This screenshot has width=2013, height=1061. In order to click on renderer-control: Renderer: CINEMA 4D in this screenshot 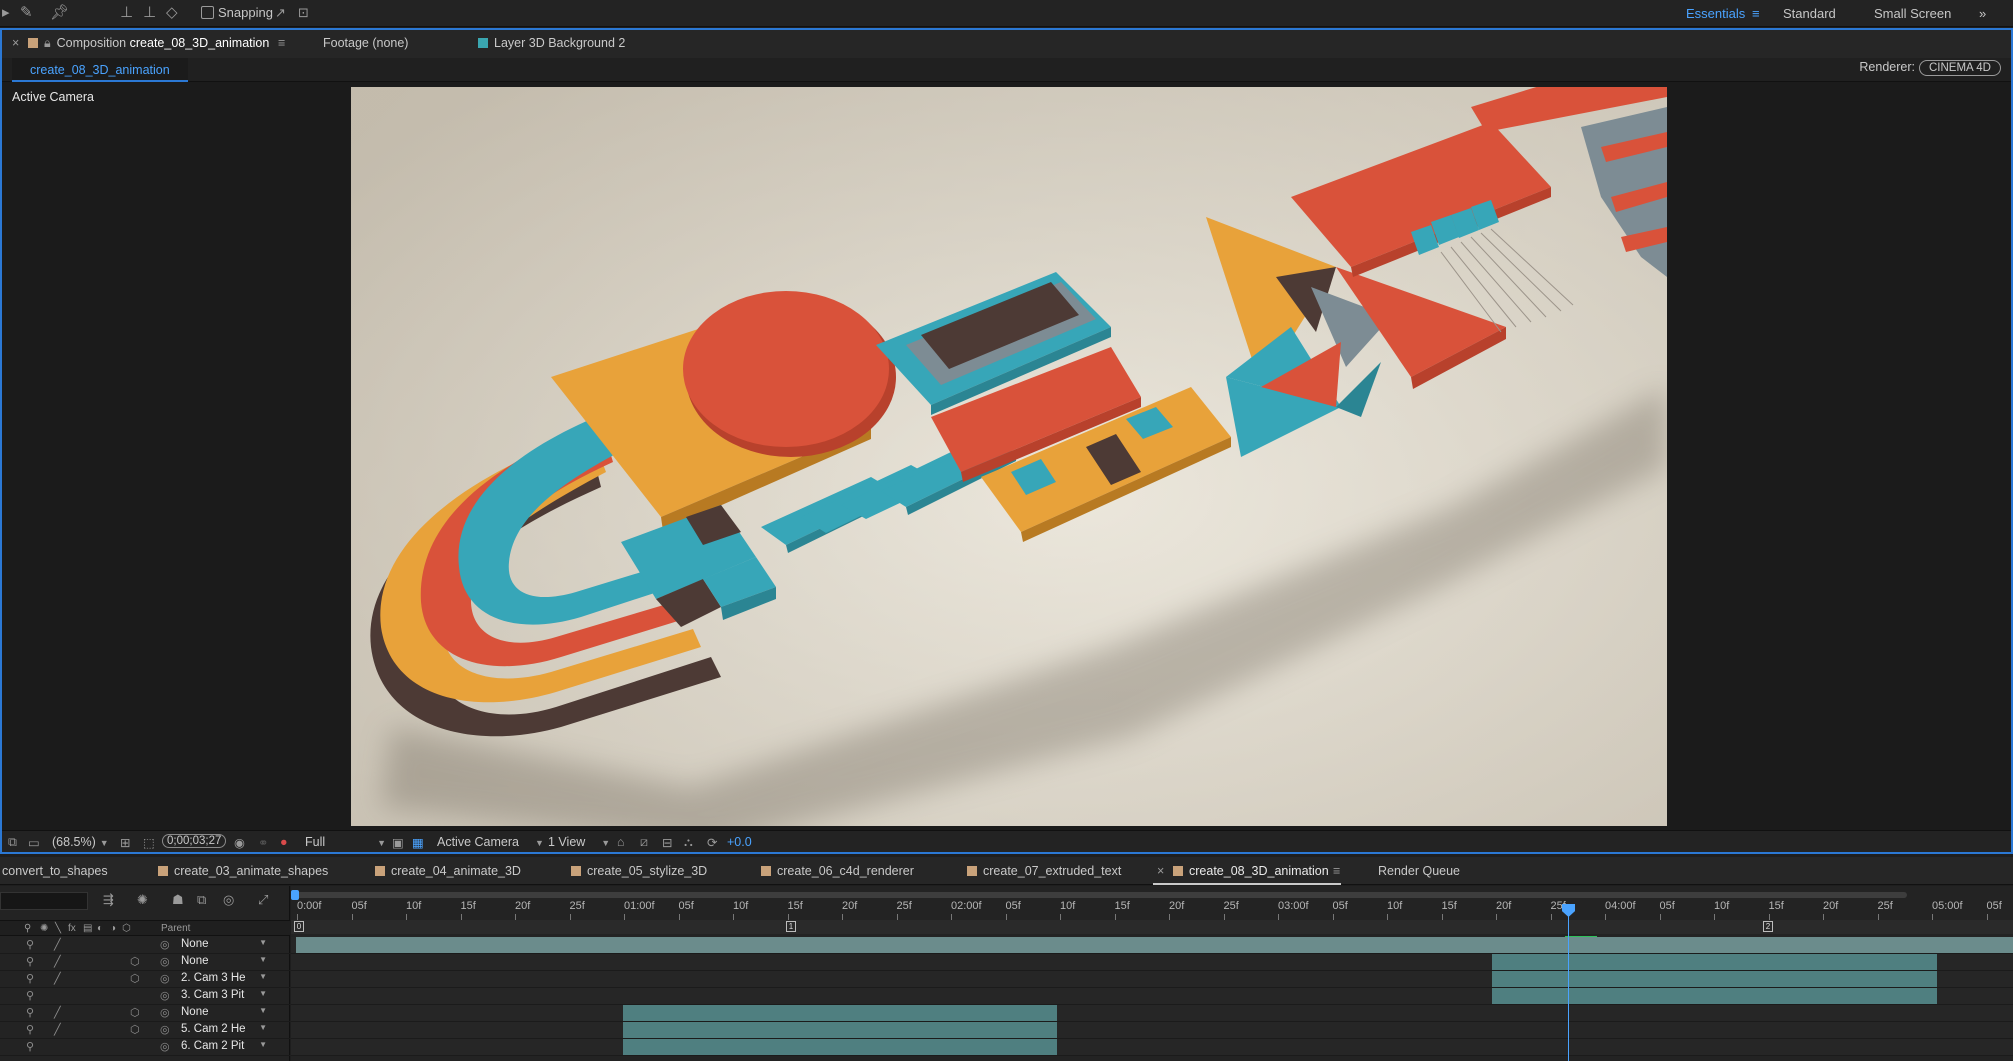, I will do `click(1930, 68)`.